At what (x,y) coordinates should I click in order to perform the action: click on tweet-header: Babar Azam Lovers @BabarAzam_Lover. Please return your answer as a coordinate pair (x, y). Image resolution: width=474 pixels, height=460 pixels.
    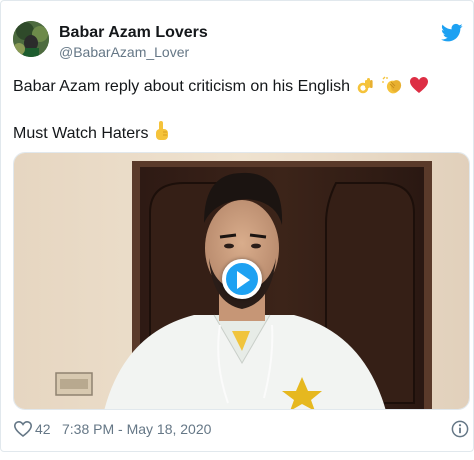
    Looking at the image, I should click on (238, 43).